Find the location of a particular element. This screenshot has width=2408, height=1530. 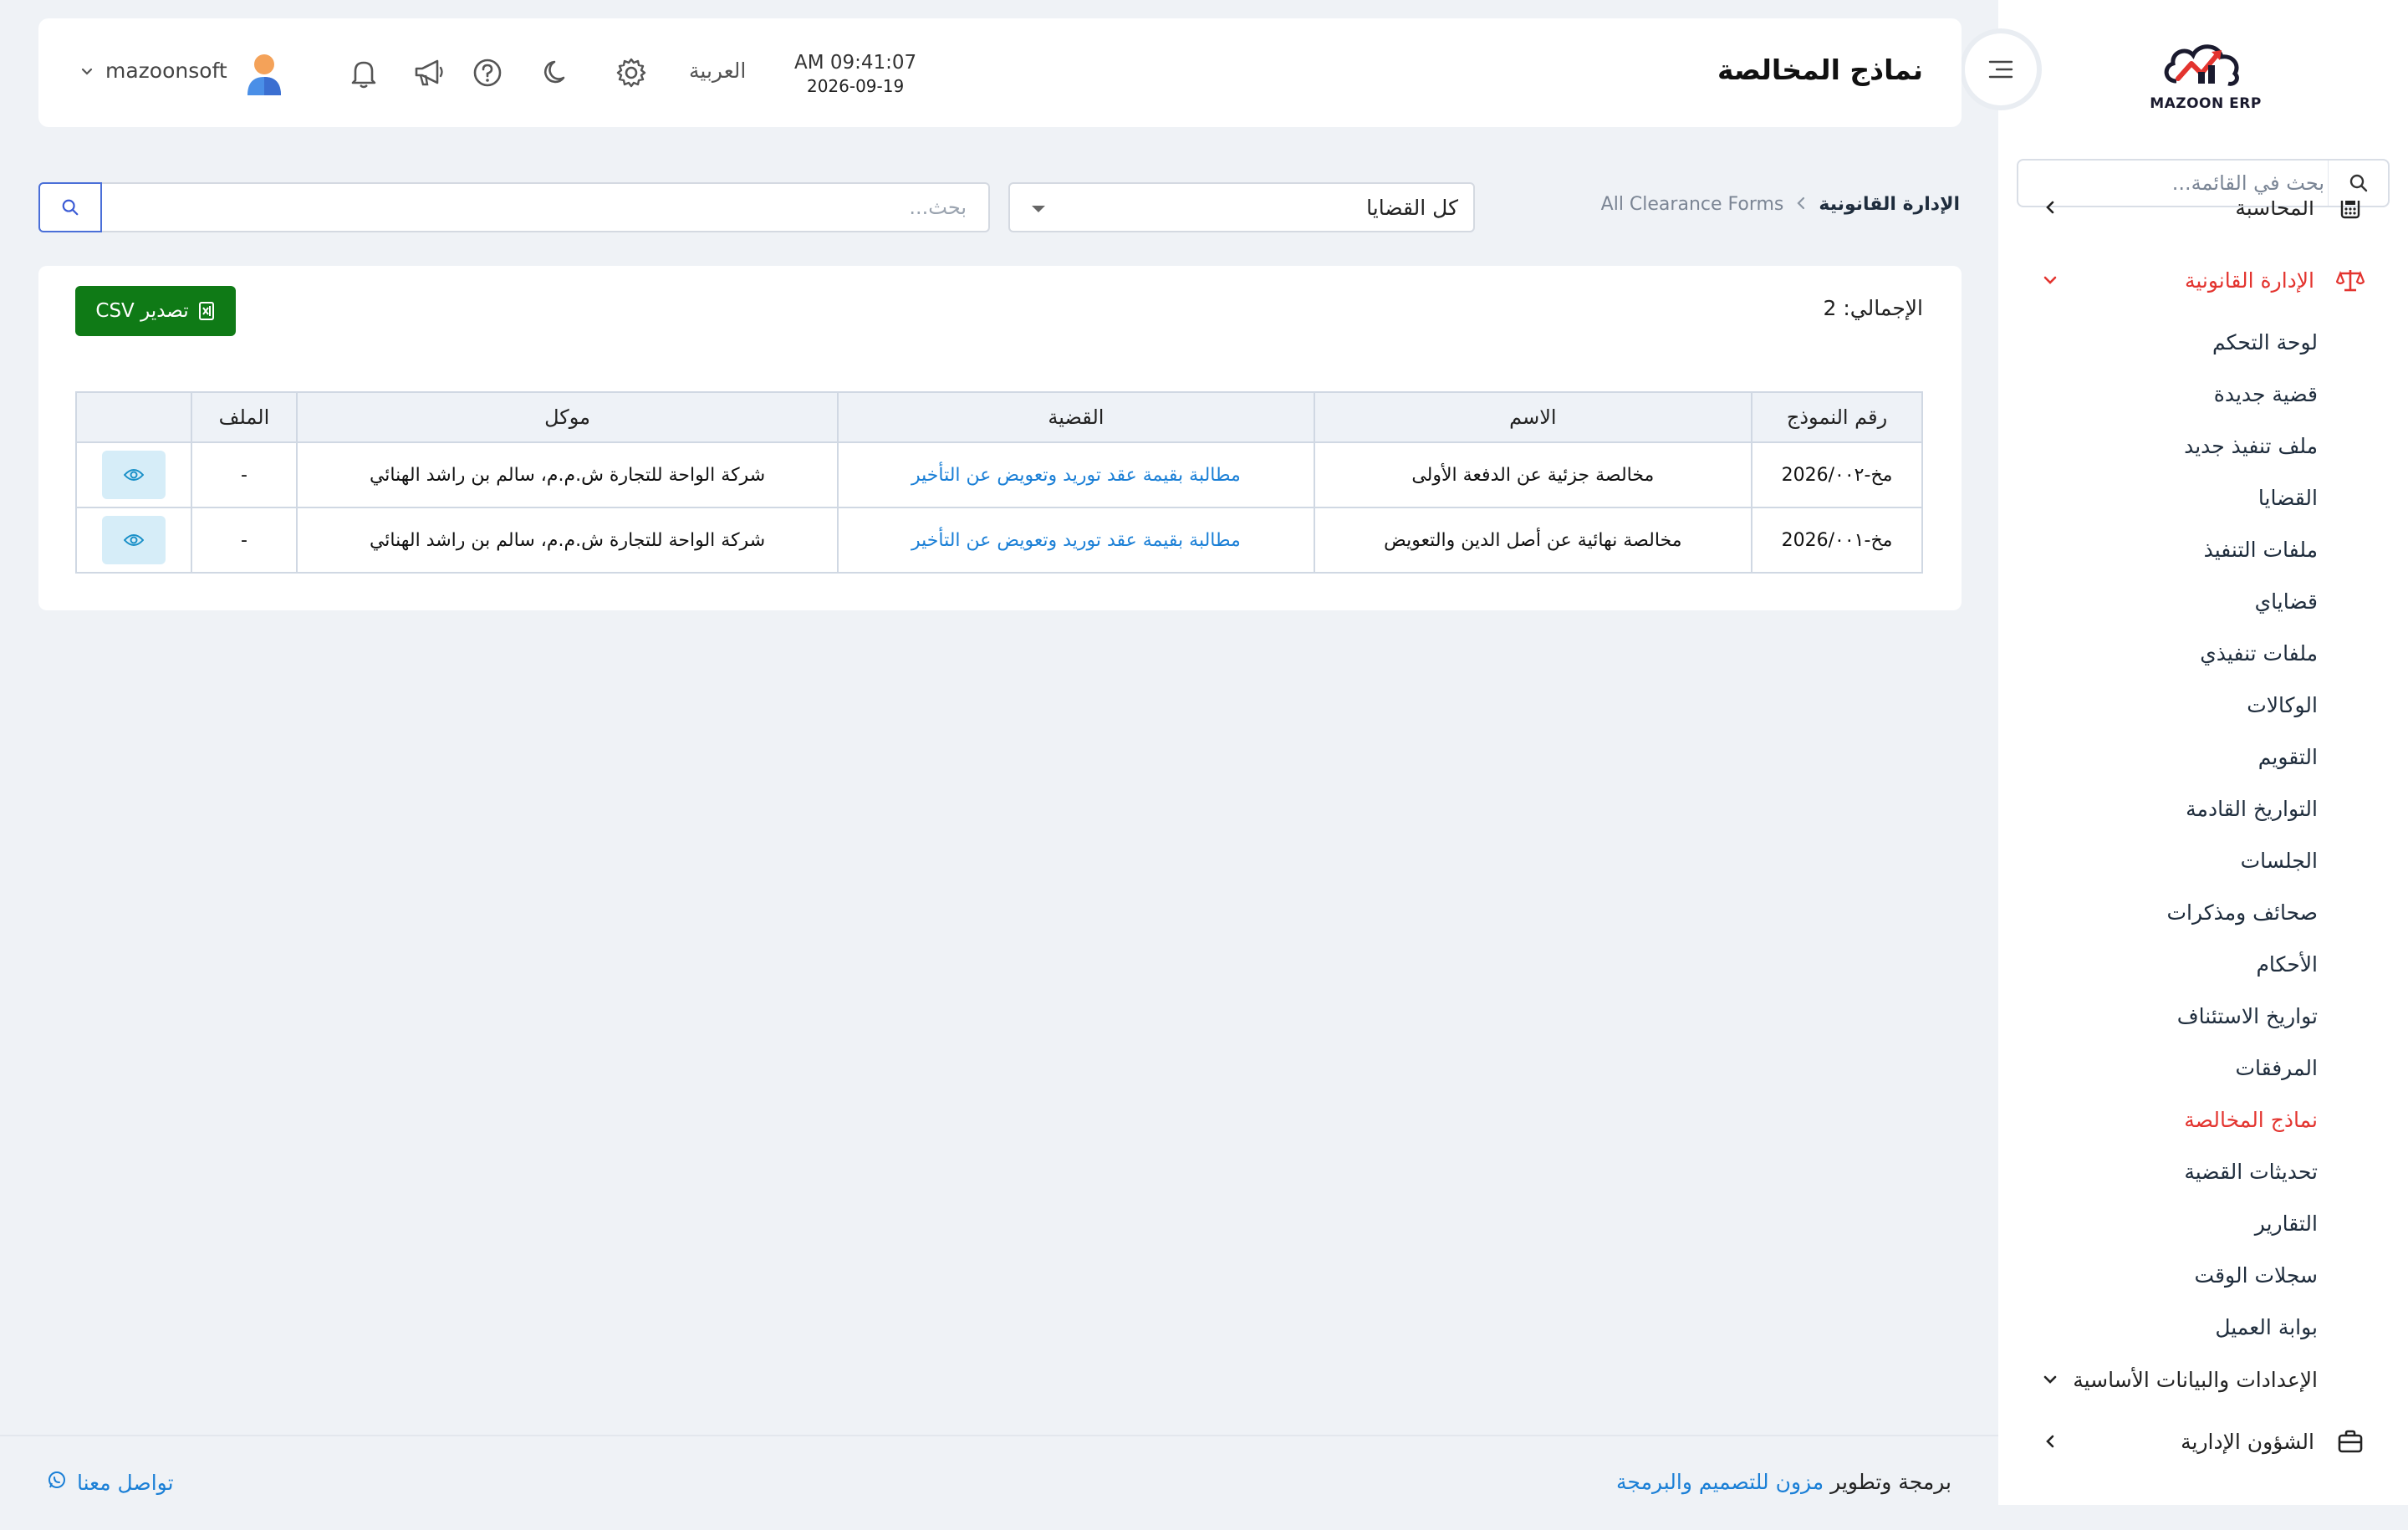

case-filter-select: كل القضايا is located at coordinates (1241, 207).